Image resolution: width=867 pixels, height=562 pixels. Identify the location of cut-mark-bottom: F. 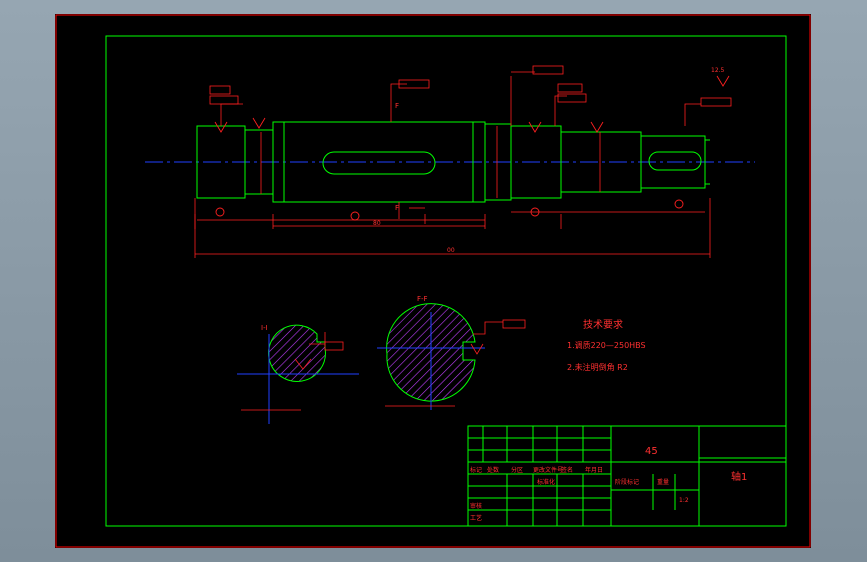
(397, 208).